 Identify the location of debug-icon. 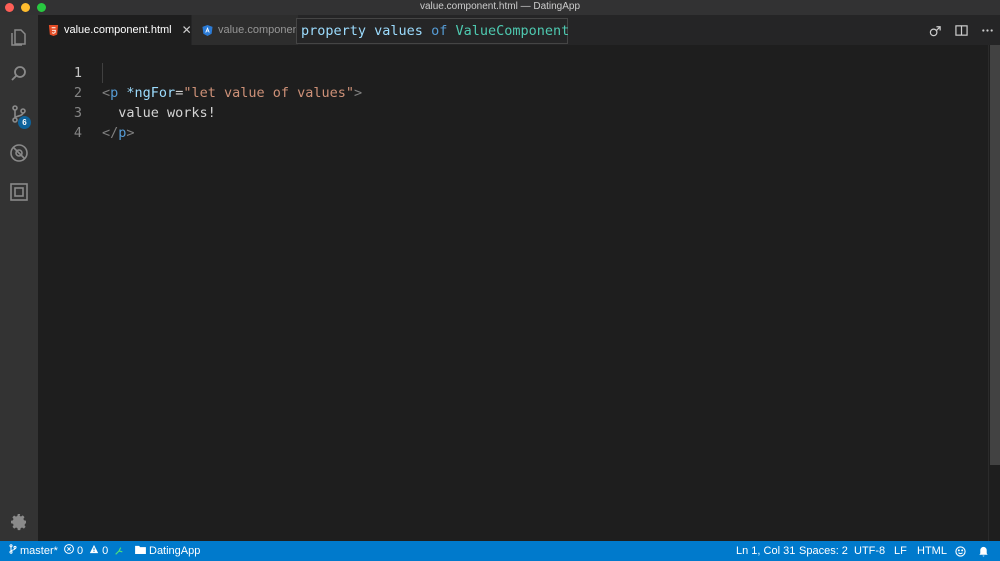
(19, 153).